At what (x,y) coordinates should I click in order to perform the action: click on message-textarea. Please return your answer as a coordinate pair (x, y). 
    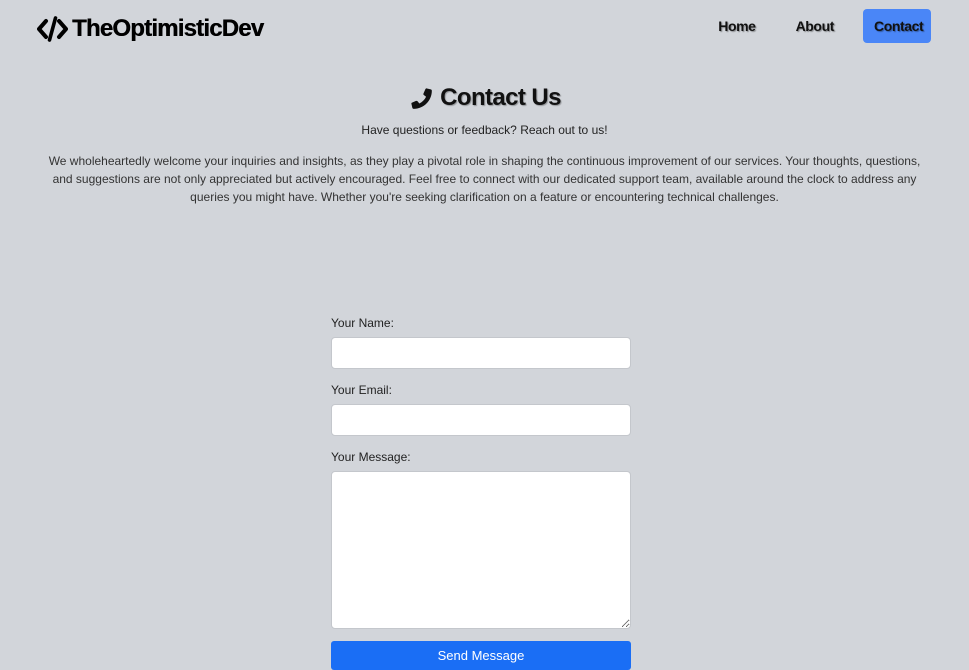
    Looking at the image, I should click on (481, 550).